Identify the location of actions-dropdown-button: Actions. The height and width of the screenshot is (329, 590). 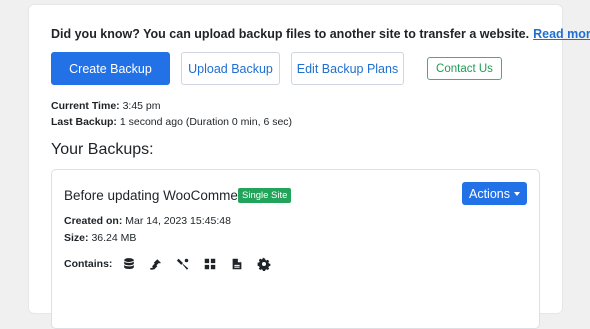
(494, 193).